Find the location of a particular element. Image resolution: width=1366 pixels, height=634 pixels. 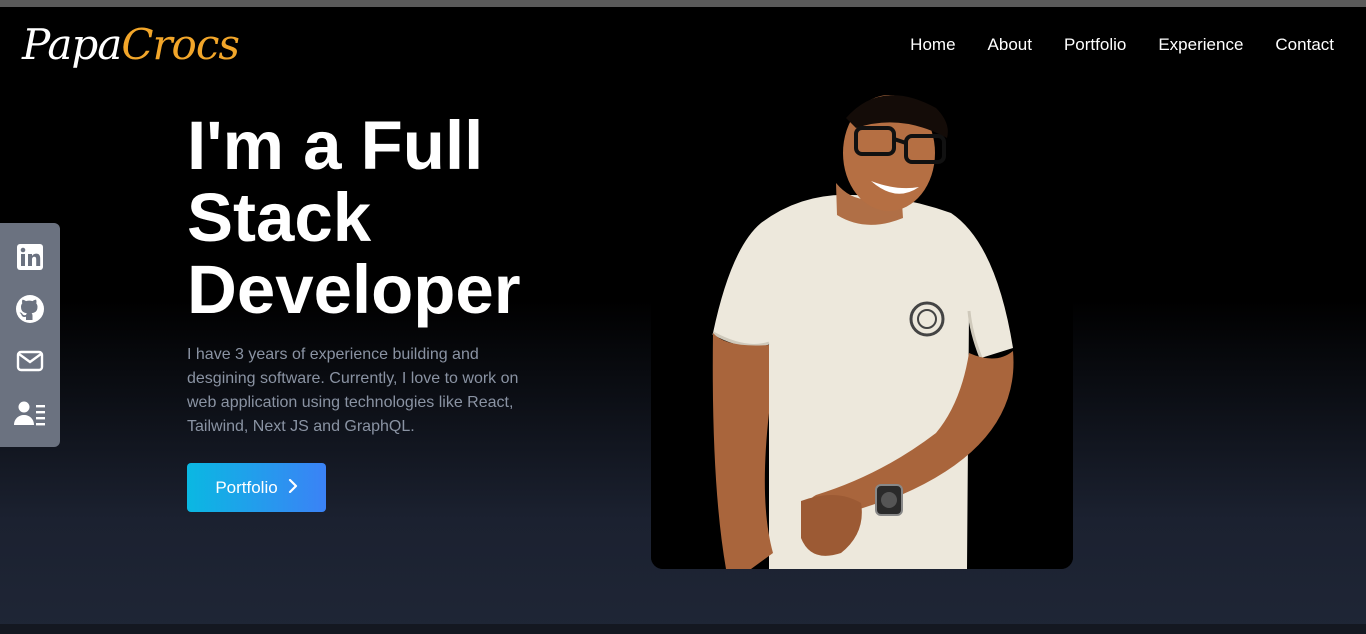

hero-title-line: Stack is located at coordinates (279, 217).